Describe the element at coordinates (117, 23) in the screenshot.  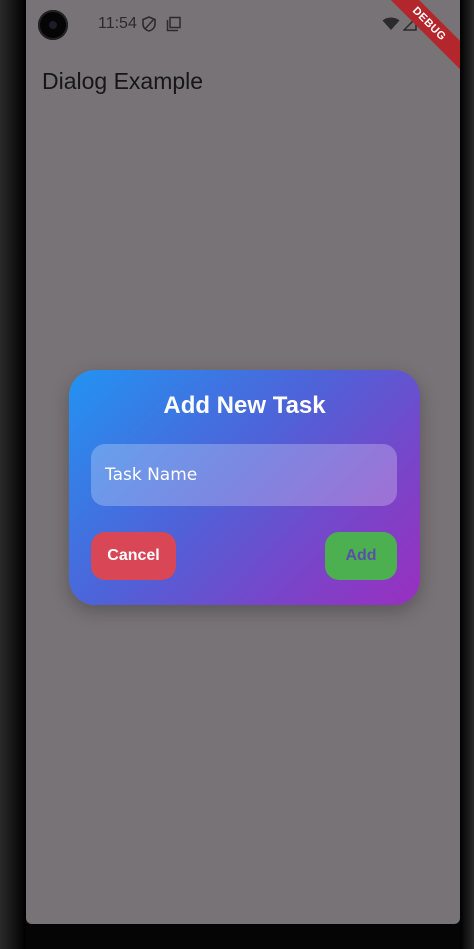
I see `status-time: 11:54` at that location.